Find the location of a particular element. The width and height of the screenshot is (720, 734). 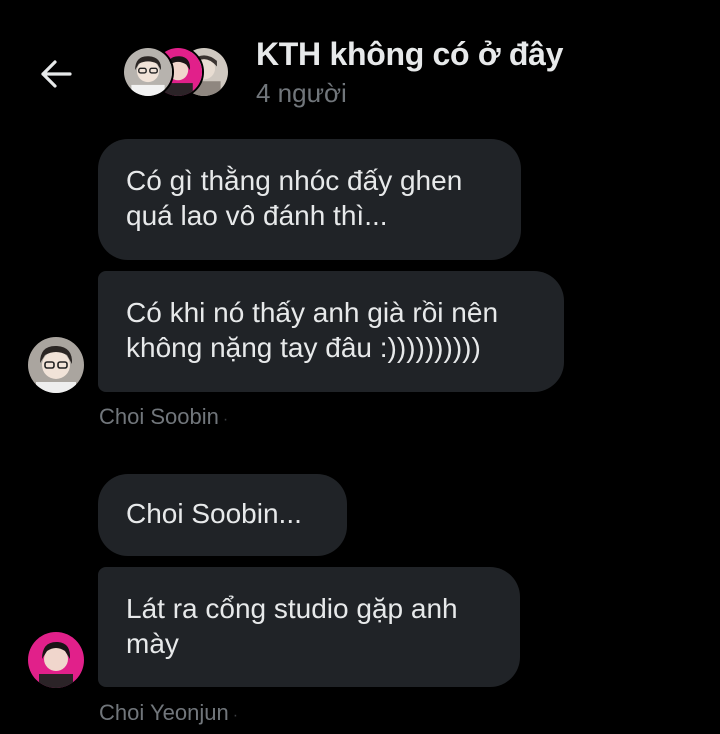

sender-avatar-choi-soobin is located at coordinates (56, 365).